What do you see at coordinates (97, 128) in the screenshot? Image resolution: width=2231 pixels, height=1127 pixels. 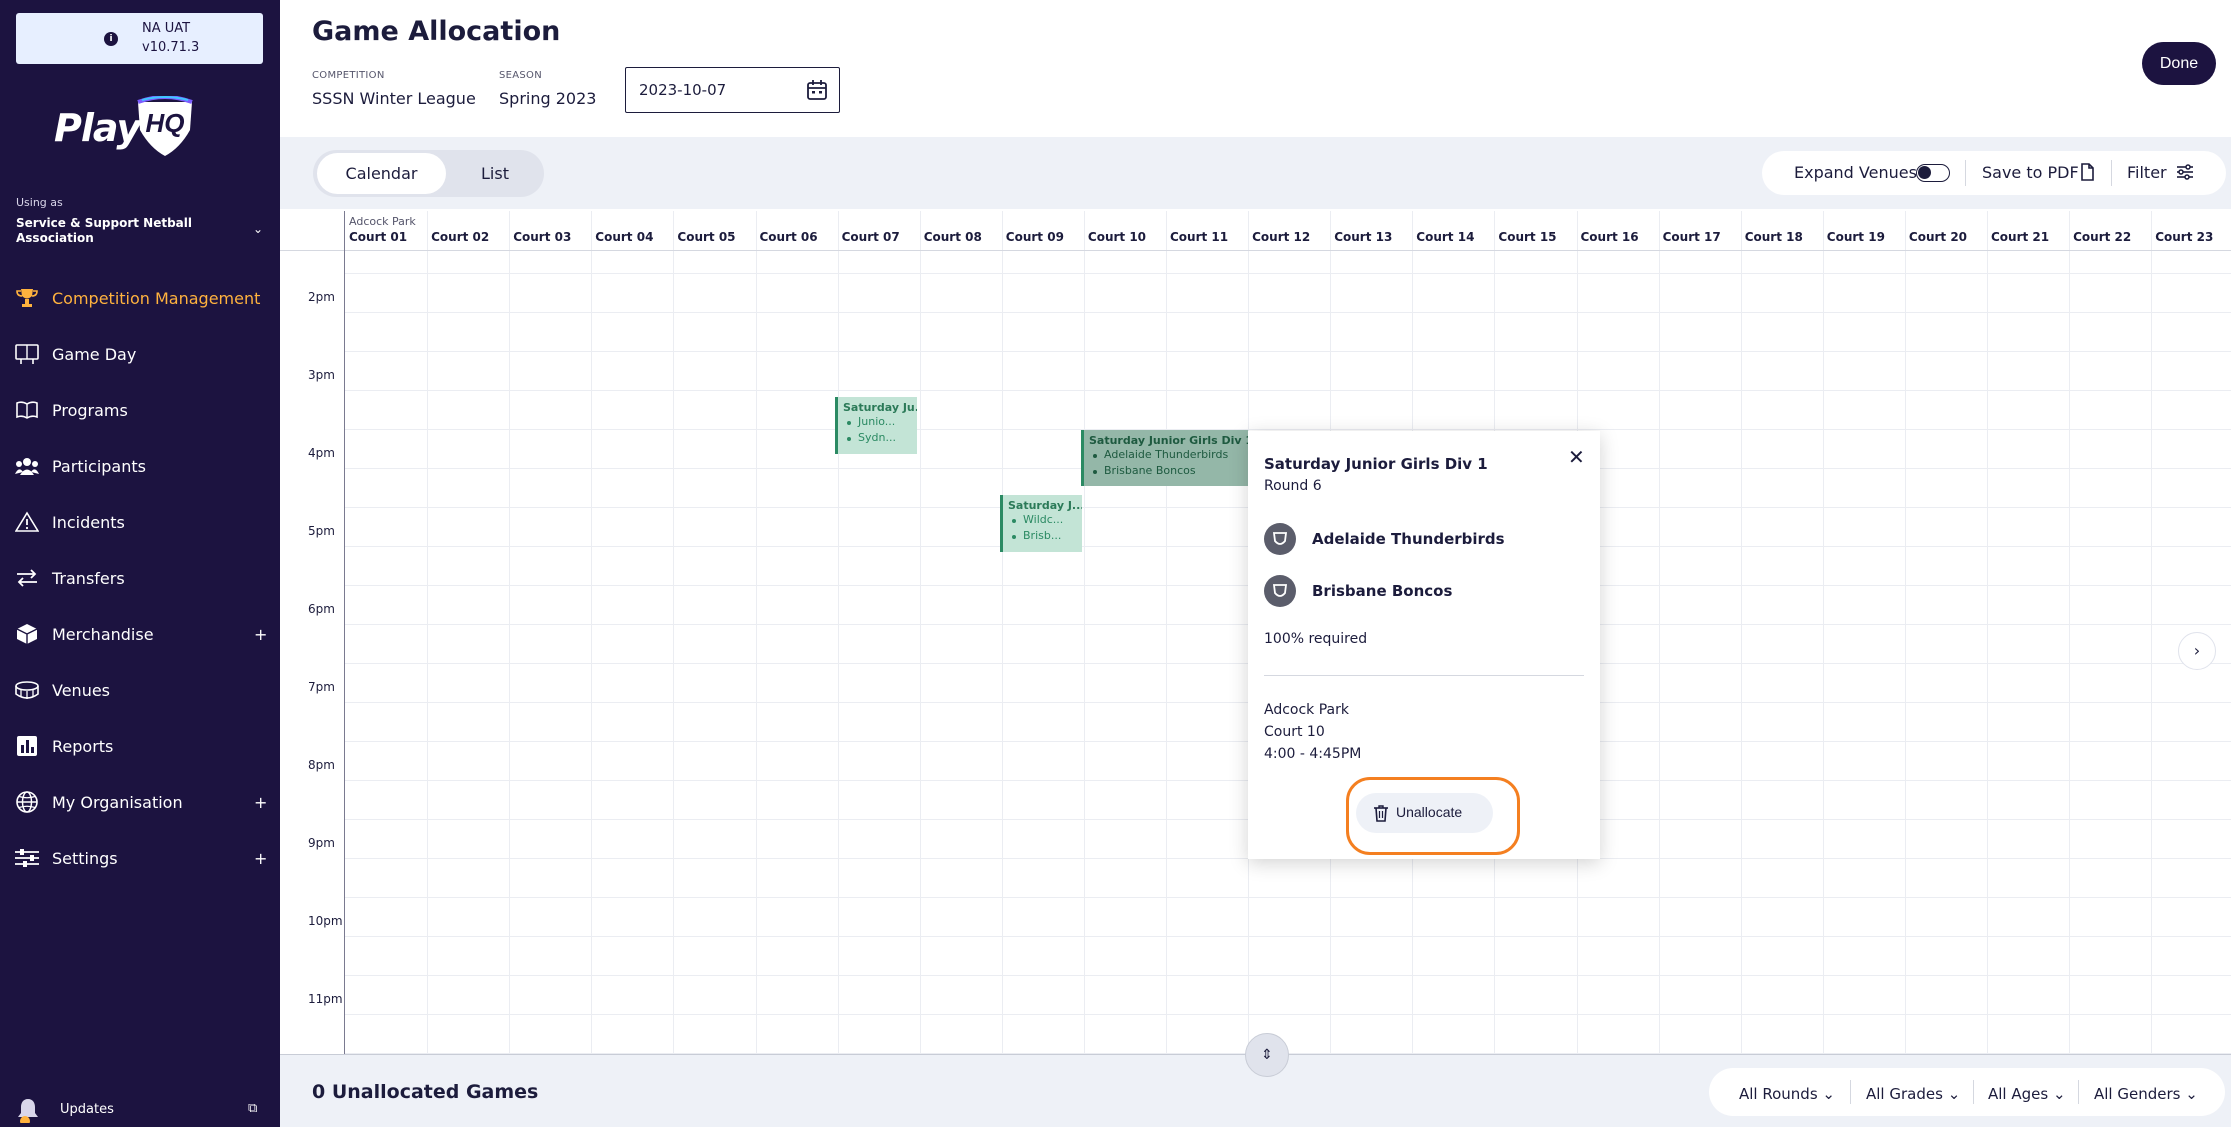 I see `logo-play-text: Play` at bounding box center [97, 128].